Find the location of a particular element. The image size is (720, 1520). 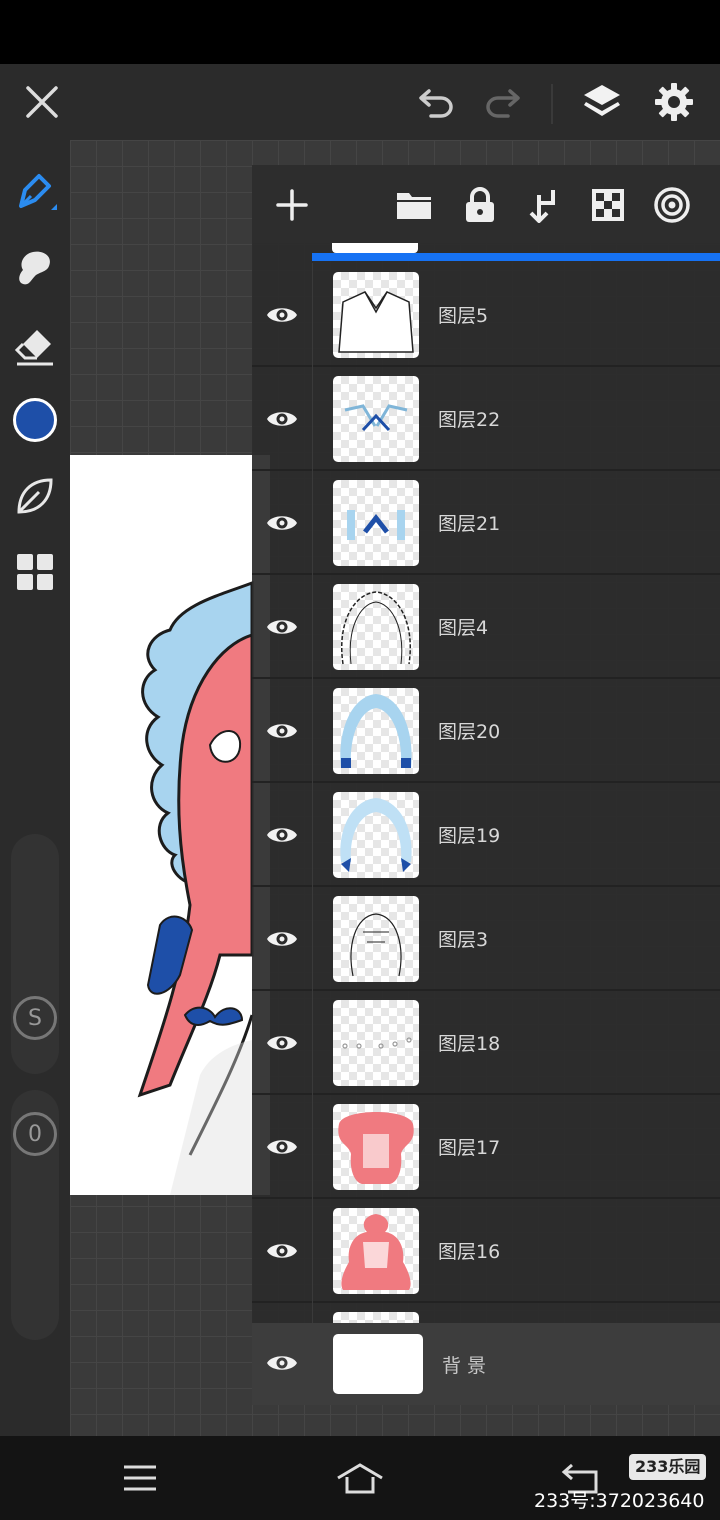

grid-icon is located at coordinates (35, 572).